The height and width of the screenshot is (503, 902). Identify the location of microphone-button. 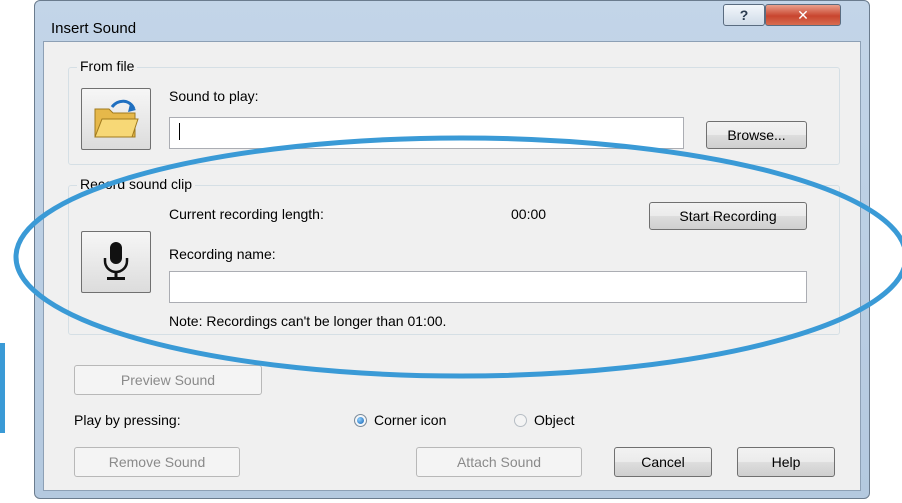
(116, 262).